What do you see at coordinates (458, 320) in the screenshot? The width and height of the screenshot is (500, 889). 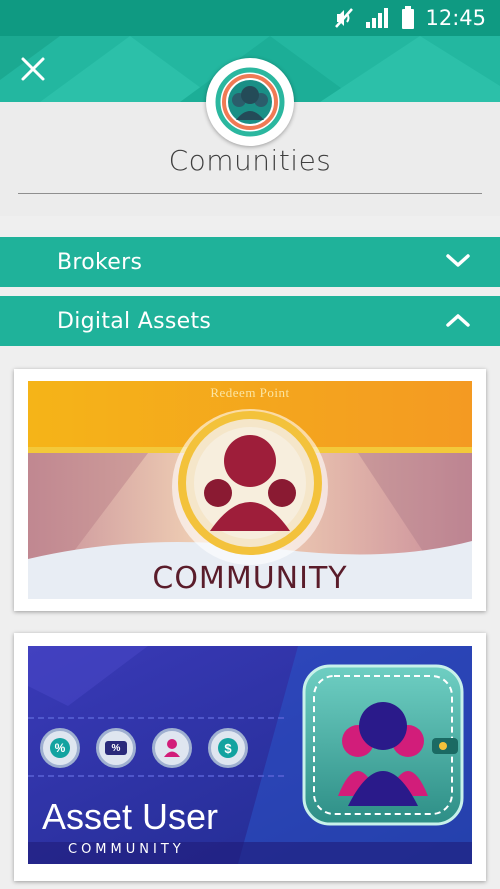 I see `chevron-up-icon` at bounding box center [458, 320].